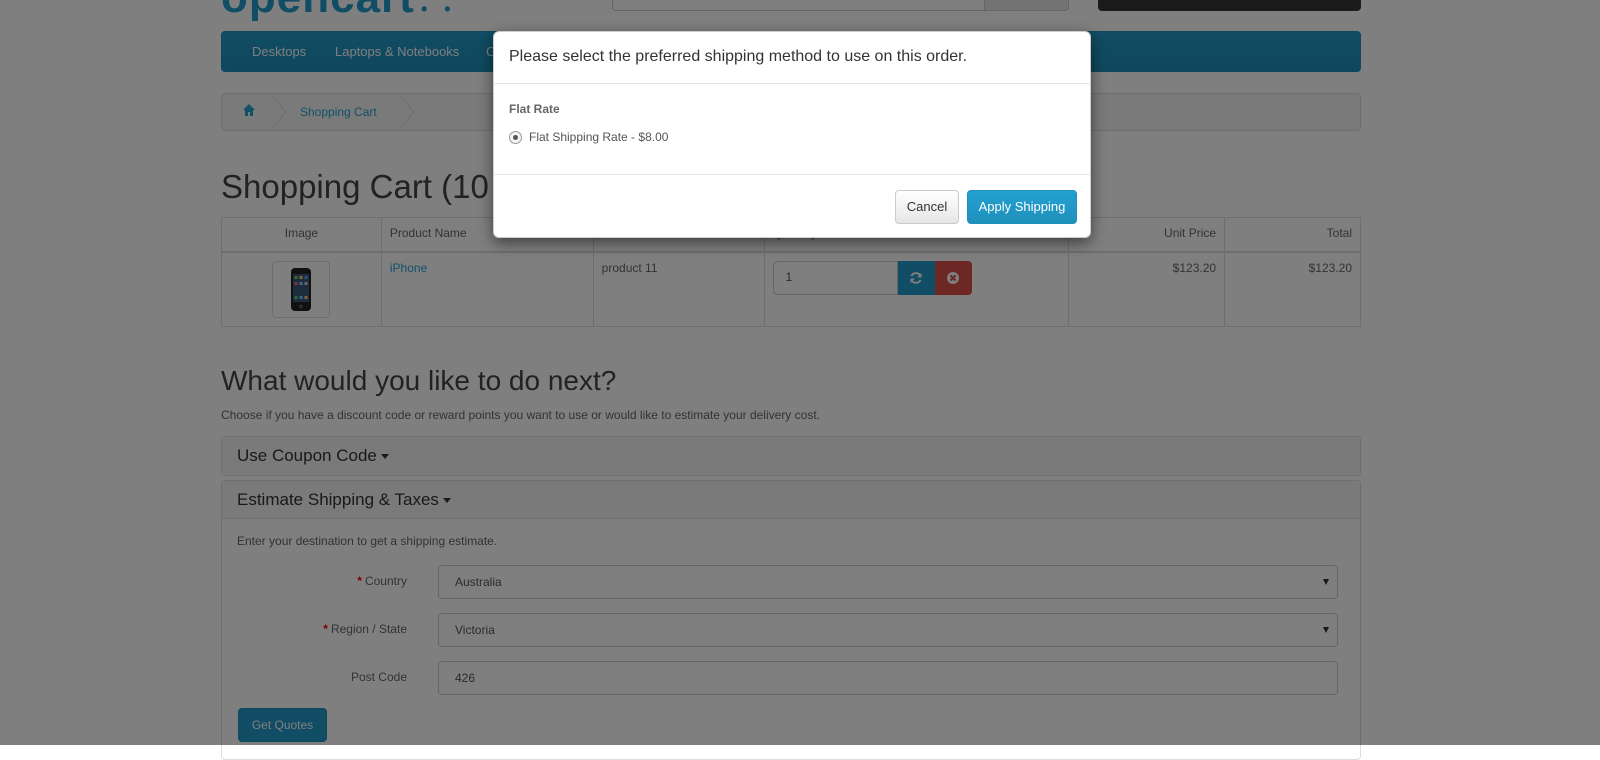  I want to click on shipping-group-title: Flat Rate, so click(534, 109).